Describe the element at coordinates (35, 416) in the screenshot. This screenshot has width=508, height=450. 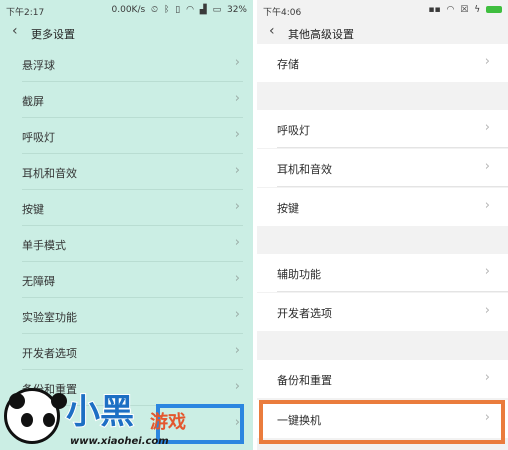
I see `panda-icon` at that location.